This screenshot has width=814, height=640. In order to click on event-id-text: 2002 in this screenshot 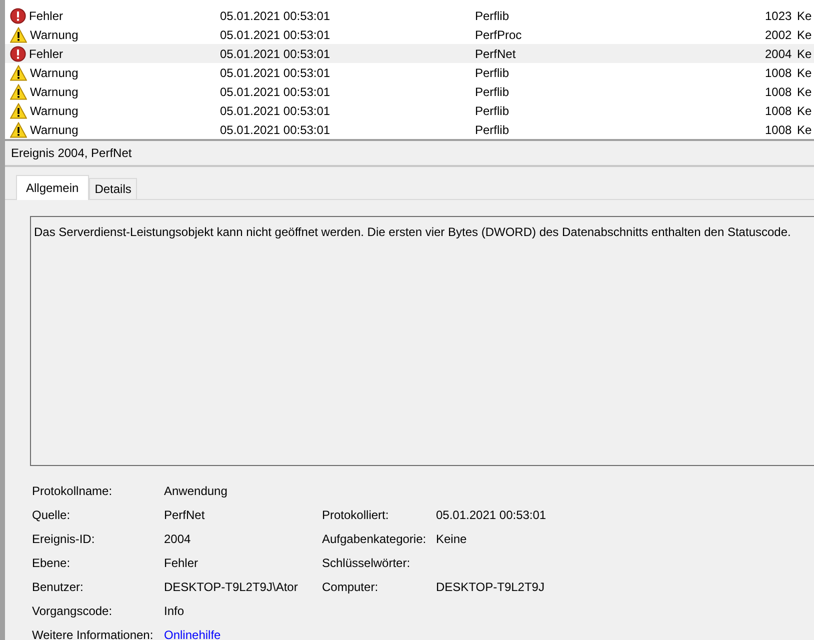, I will do `click(779, 35)`.